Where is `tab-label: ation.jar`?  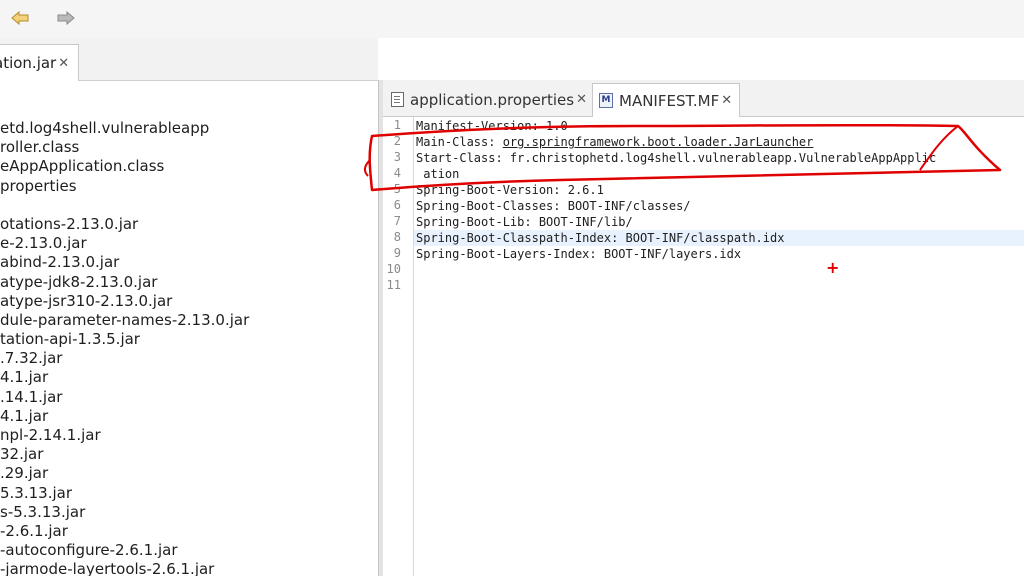 tab-label: ation.jar is located at coordinates (28, 63).